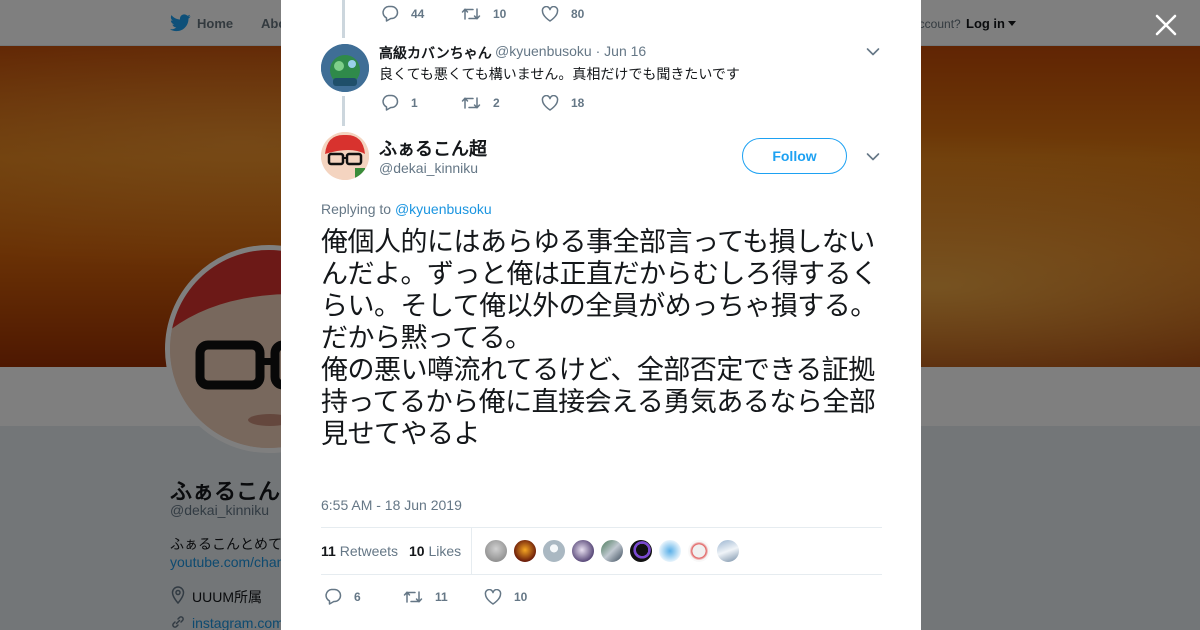 The image size is (1200, 630). I want to click on parent-tweet-actions: 1 2 18, so click(501, 102).